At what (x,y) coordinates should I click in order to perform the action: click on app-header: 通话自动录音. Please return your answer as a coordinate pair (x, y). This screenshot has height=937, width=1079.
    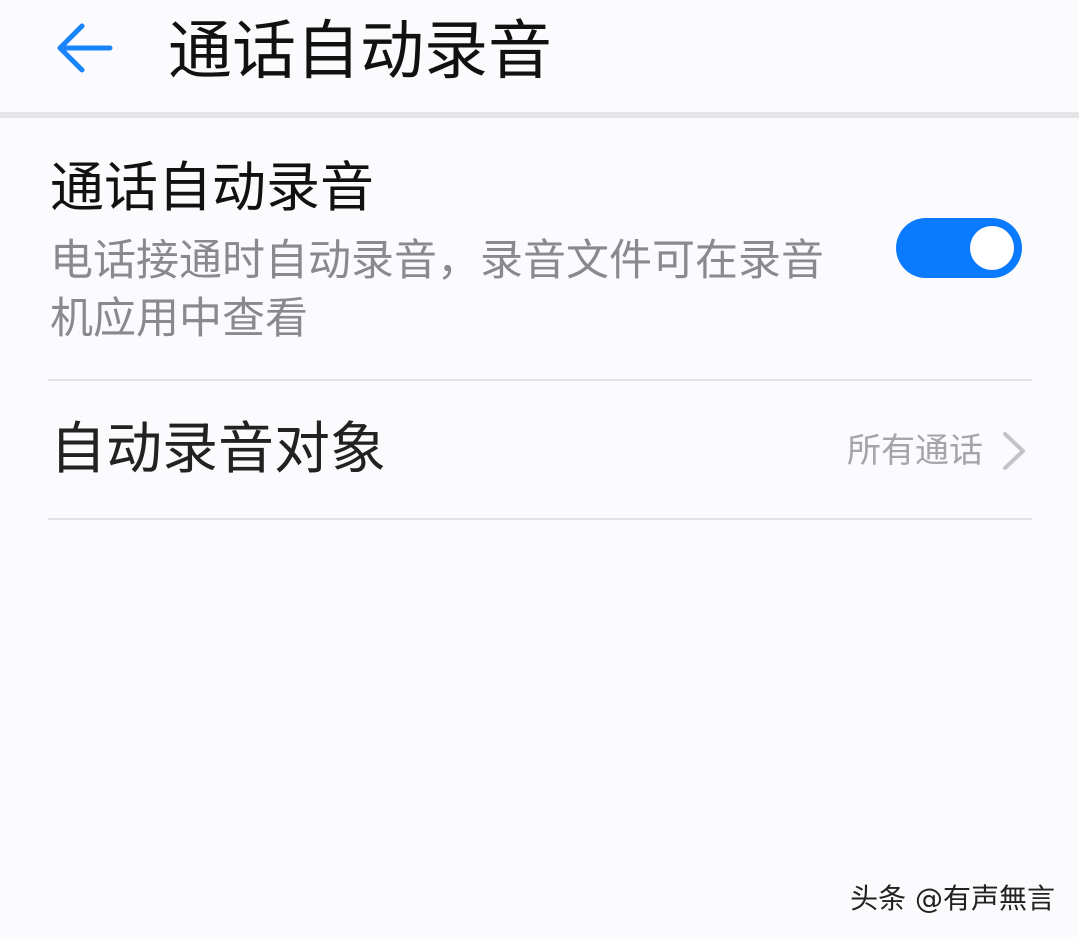
    Looking at the image, I should click on (539, 56).